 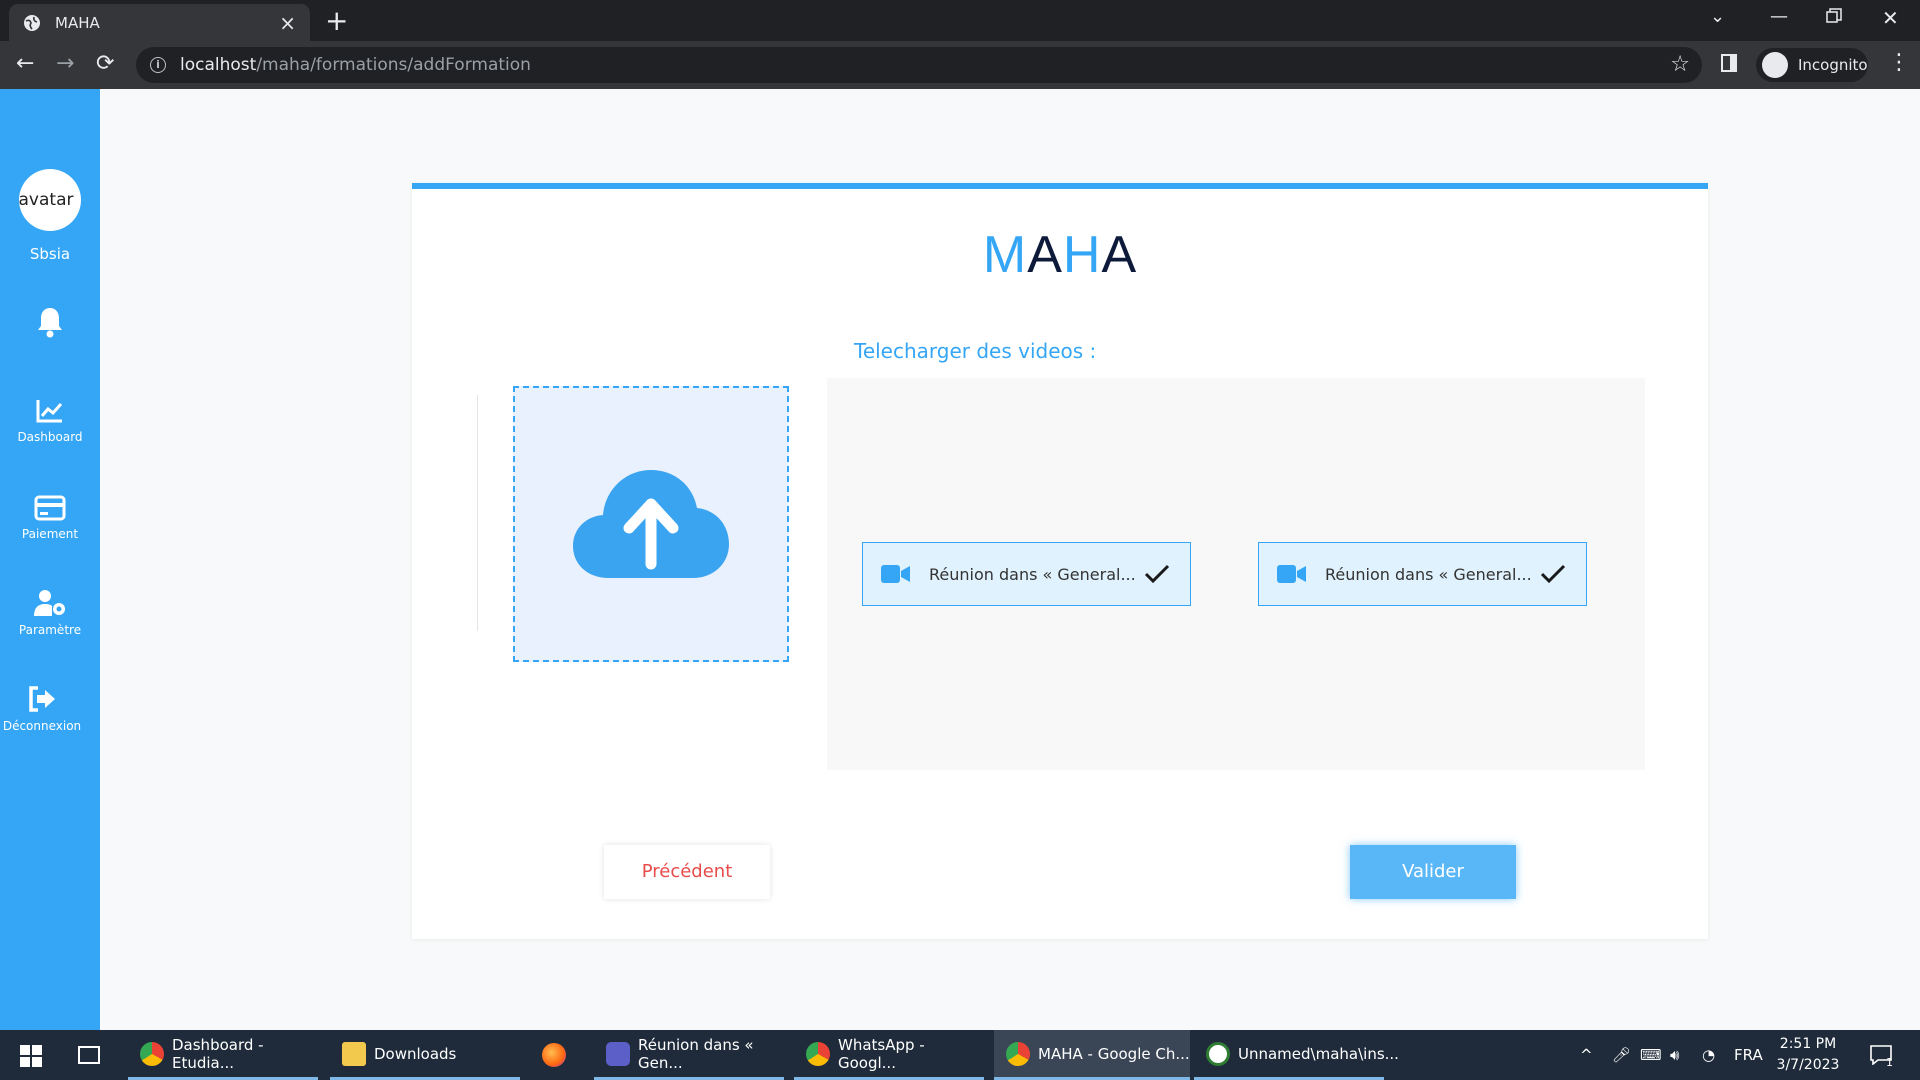 I want to click on folder-icon, so click(x=354, y=1053).